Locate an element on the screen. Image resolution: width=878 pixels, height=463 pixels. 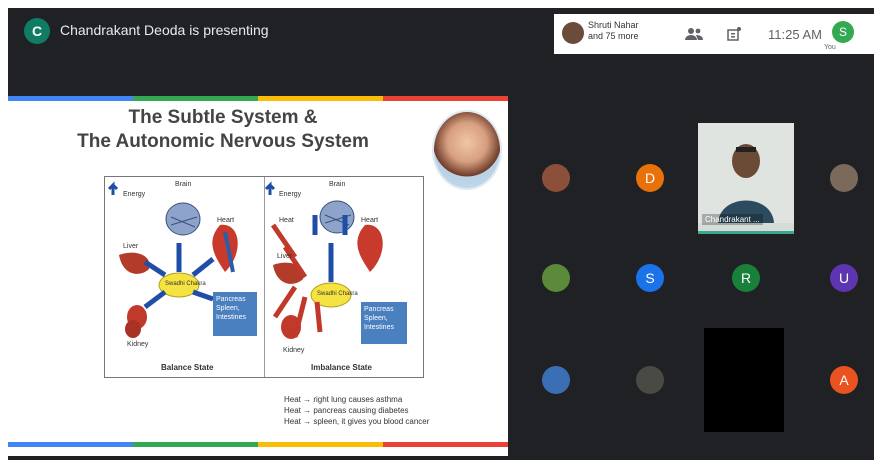
label-liver-left: Liver is located at coordinates (131, 246).